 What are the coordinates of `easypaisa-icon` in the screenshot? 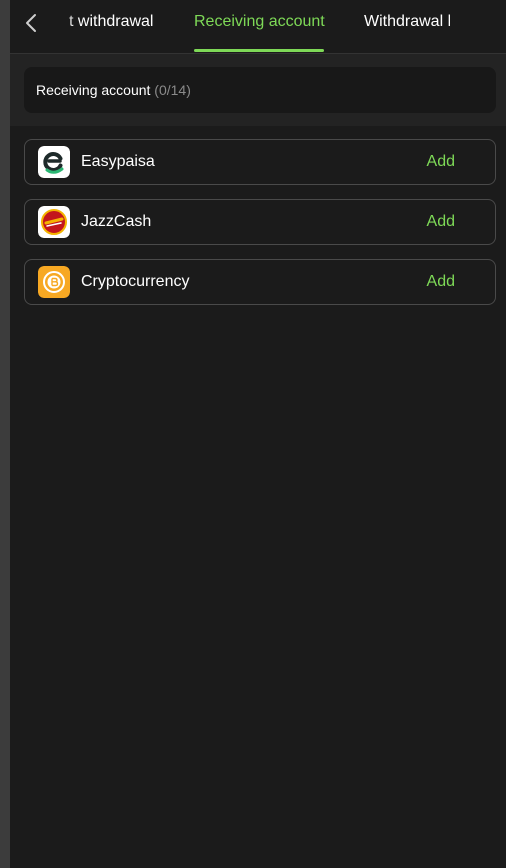 It's located at (54, 162).